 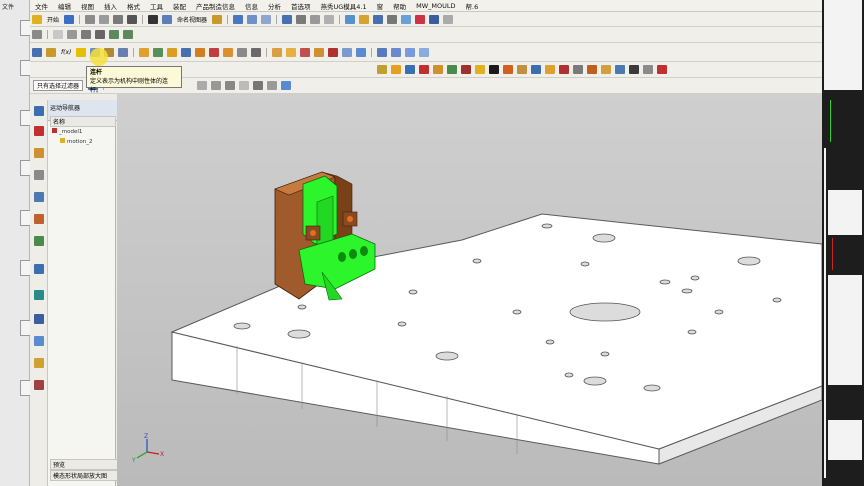 I want to click on spring-icon, so click(x=144, y=52).